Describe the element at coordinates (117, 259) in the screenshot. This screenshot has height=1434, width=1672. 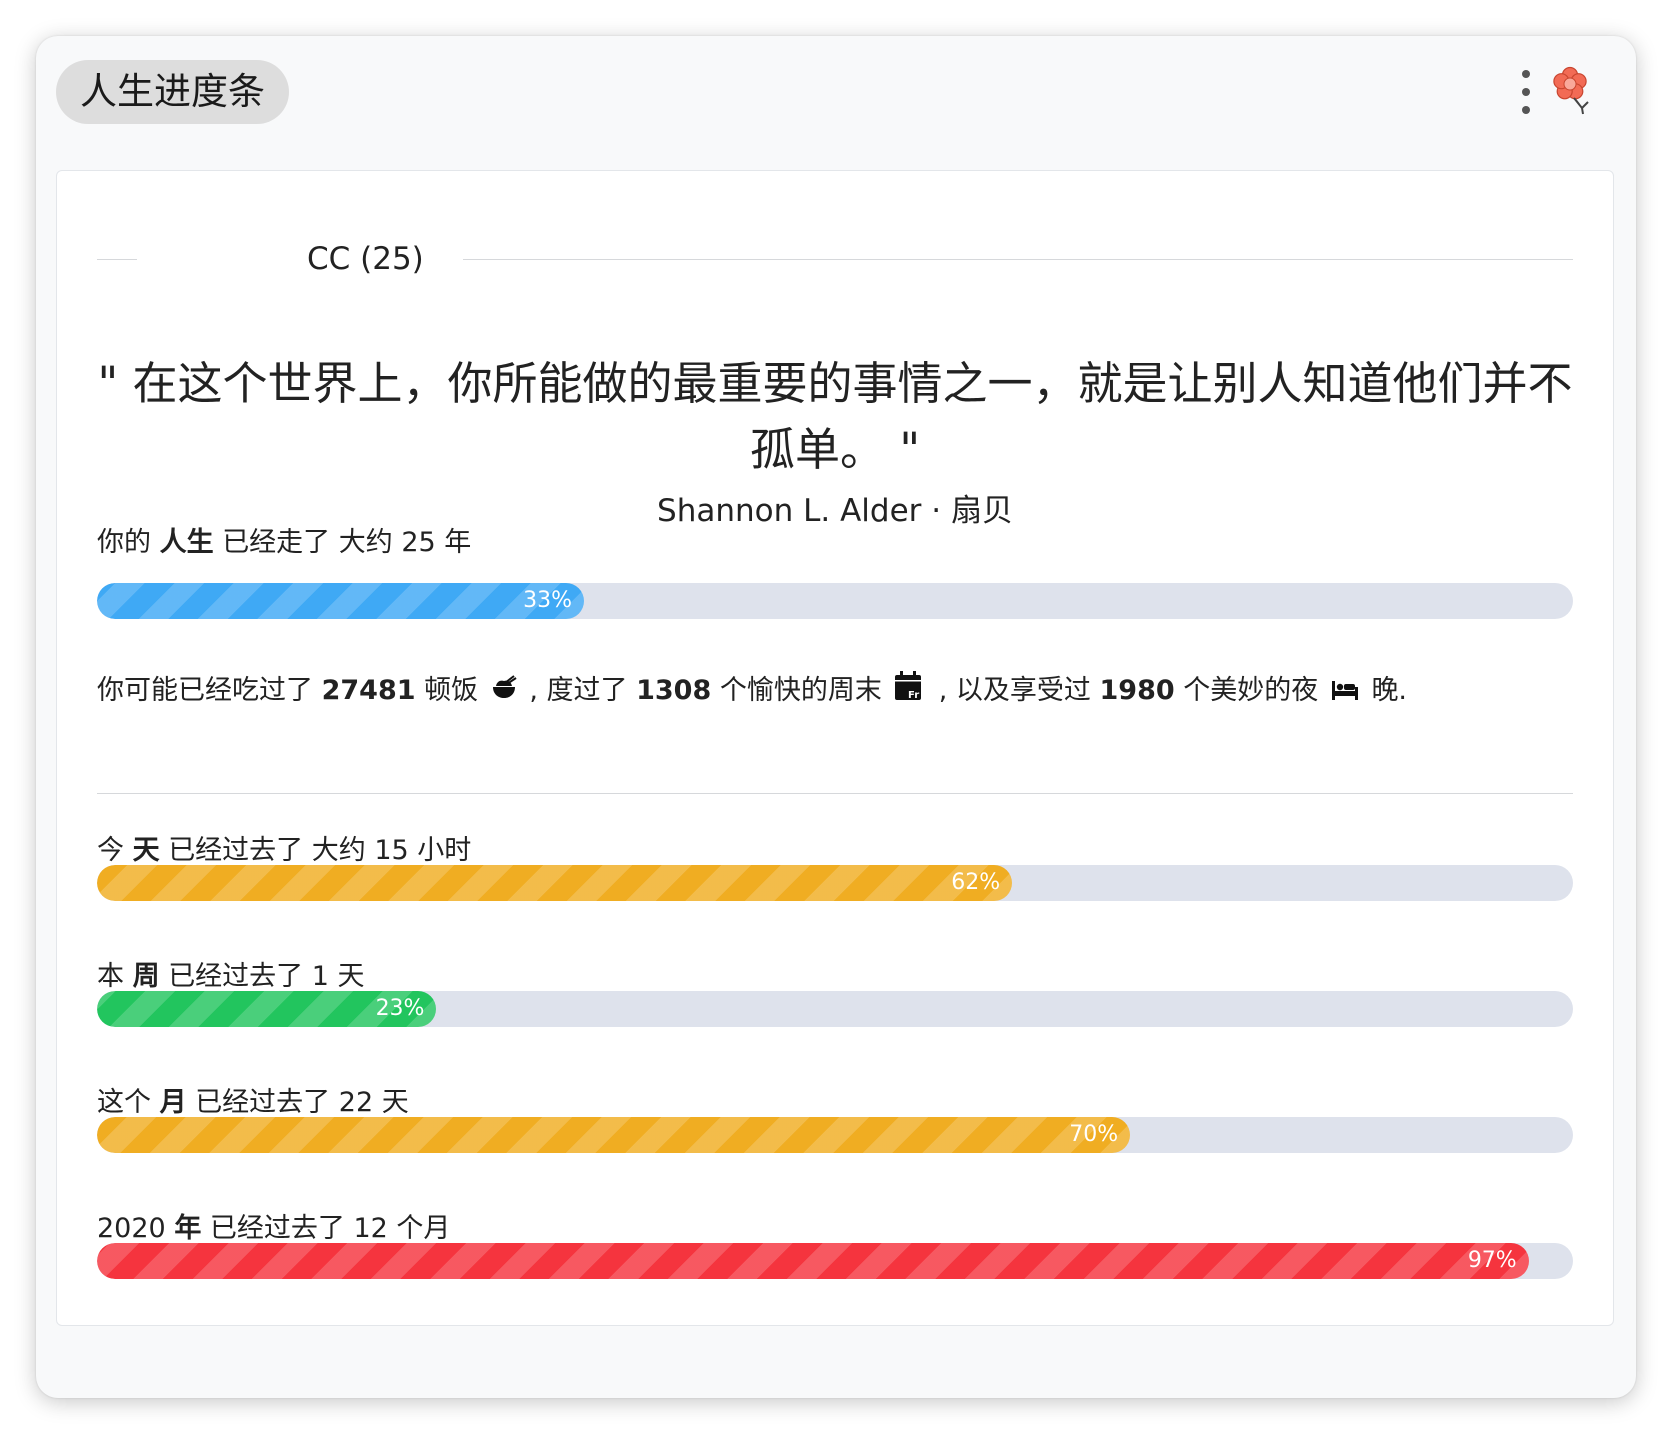
I see `divider-left` at that location.